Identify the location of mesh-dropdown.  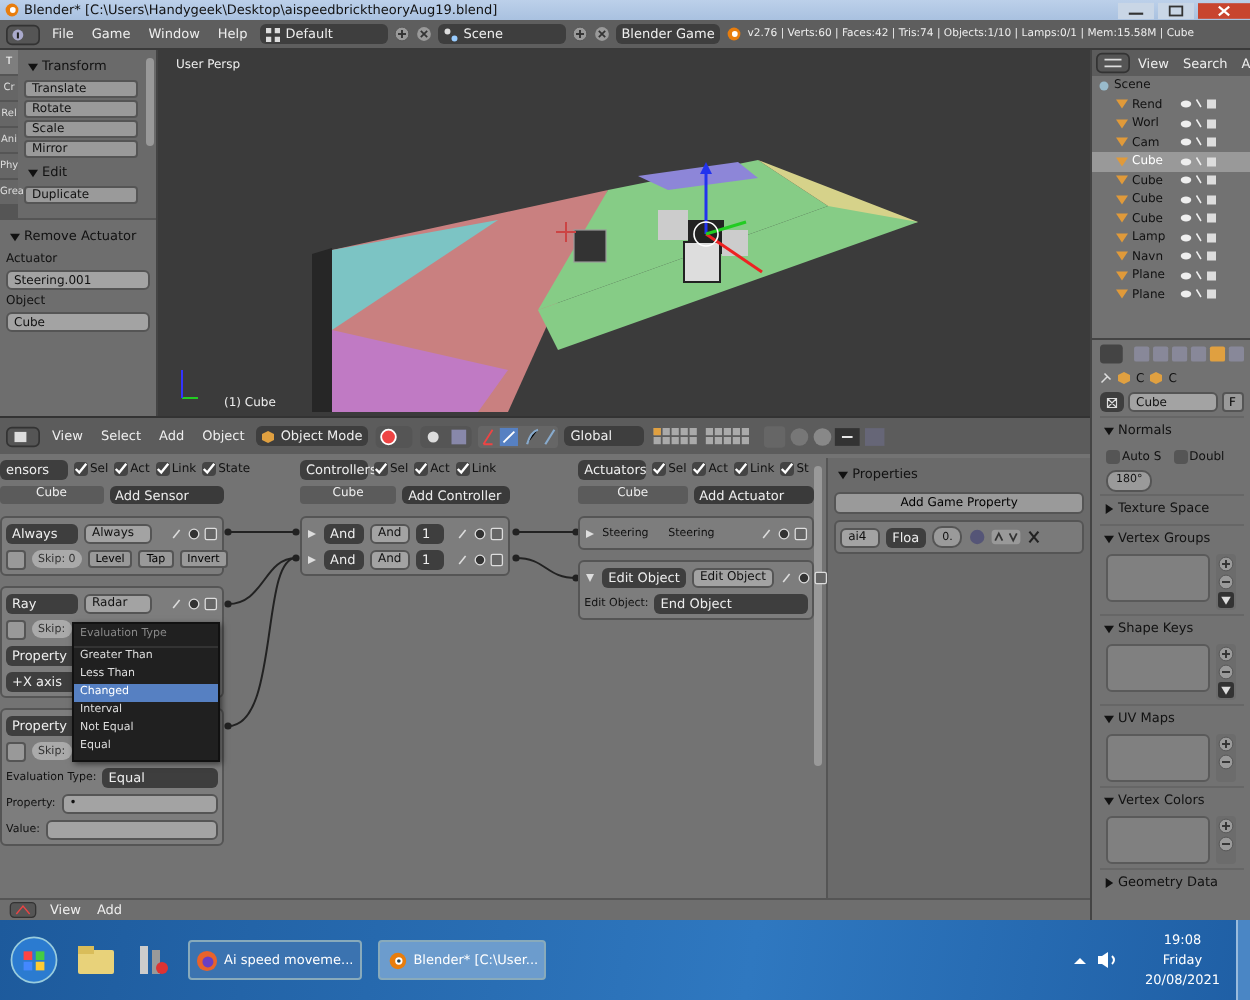
(1112, 402).